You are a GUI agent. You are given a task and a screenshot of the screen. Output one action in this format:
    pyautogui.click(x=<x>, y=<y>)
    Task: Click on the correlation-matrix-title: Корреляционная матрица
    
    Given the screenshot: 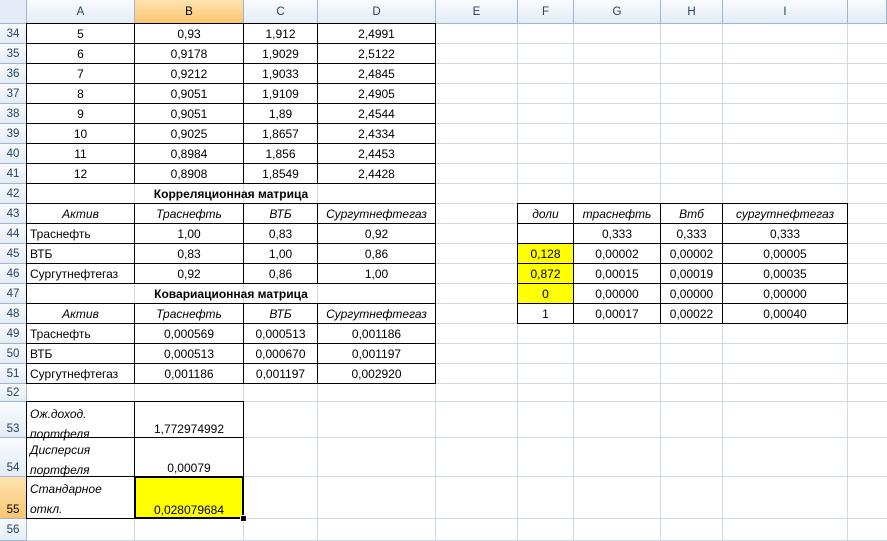 What is the action you would take?
    pyautogui.click(x=231, y=193)
    